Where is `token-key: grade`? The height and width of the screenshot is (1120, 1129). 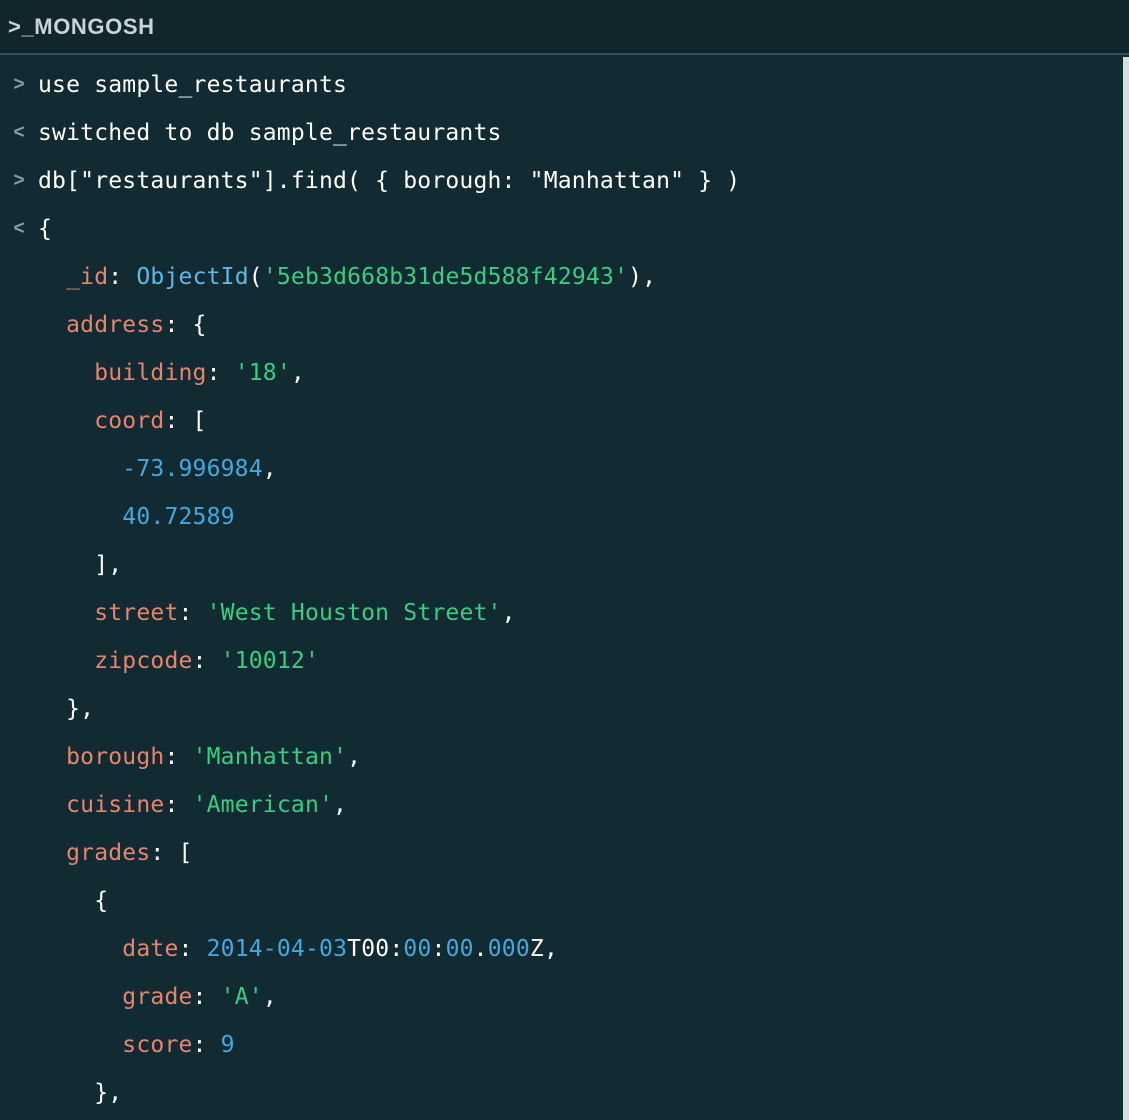 token-key: grade is located at coordinates (157, 997).